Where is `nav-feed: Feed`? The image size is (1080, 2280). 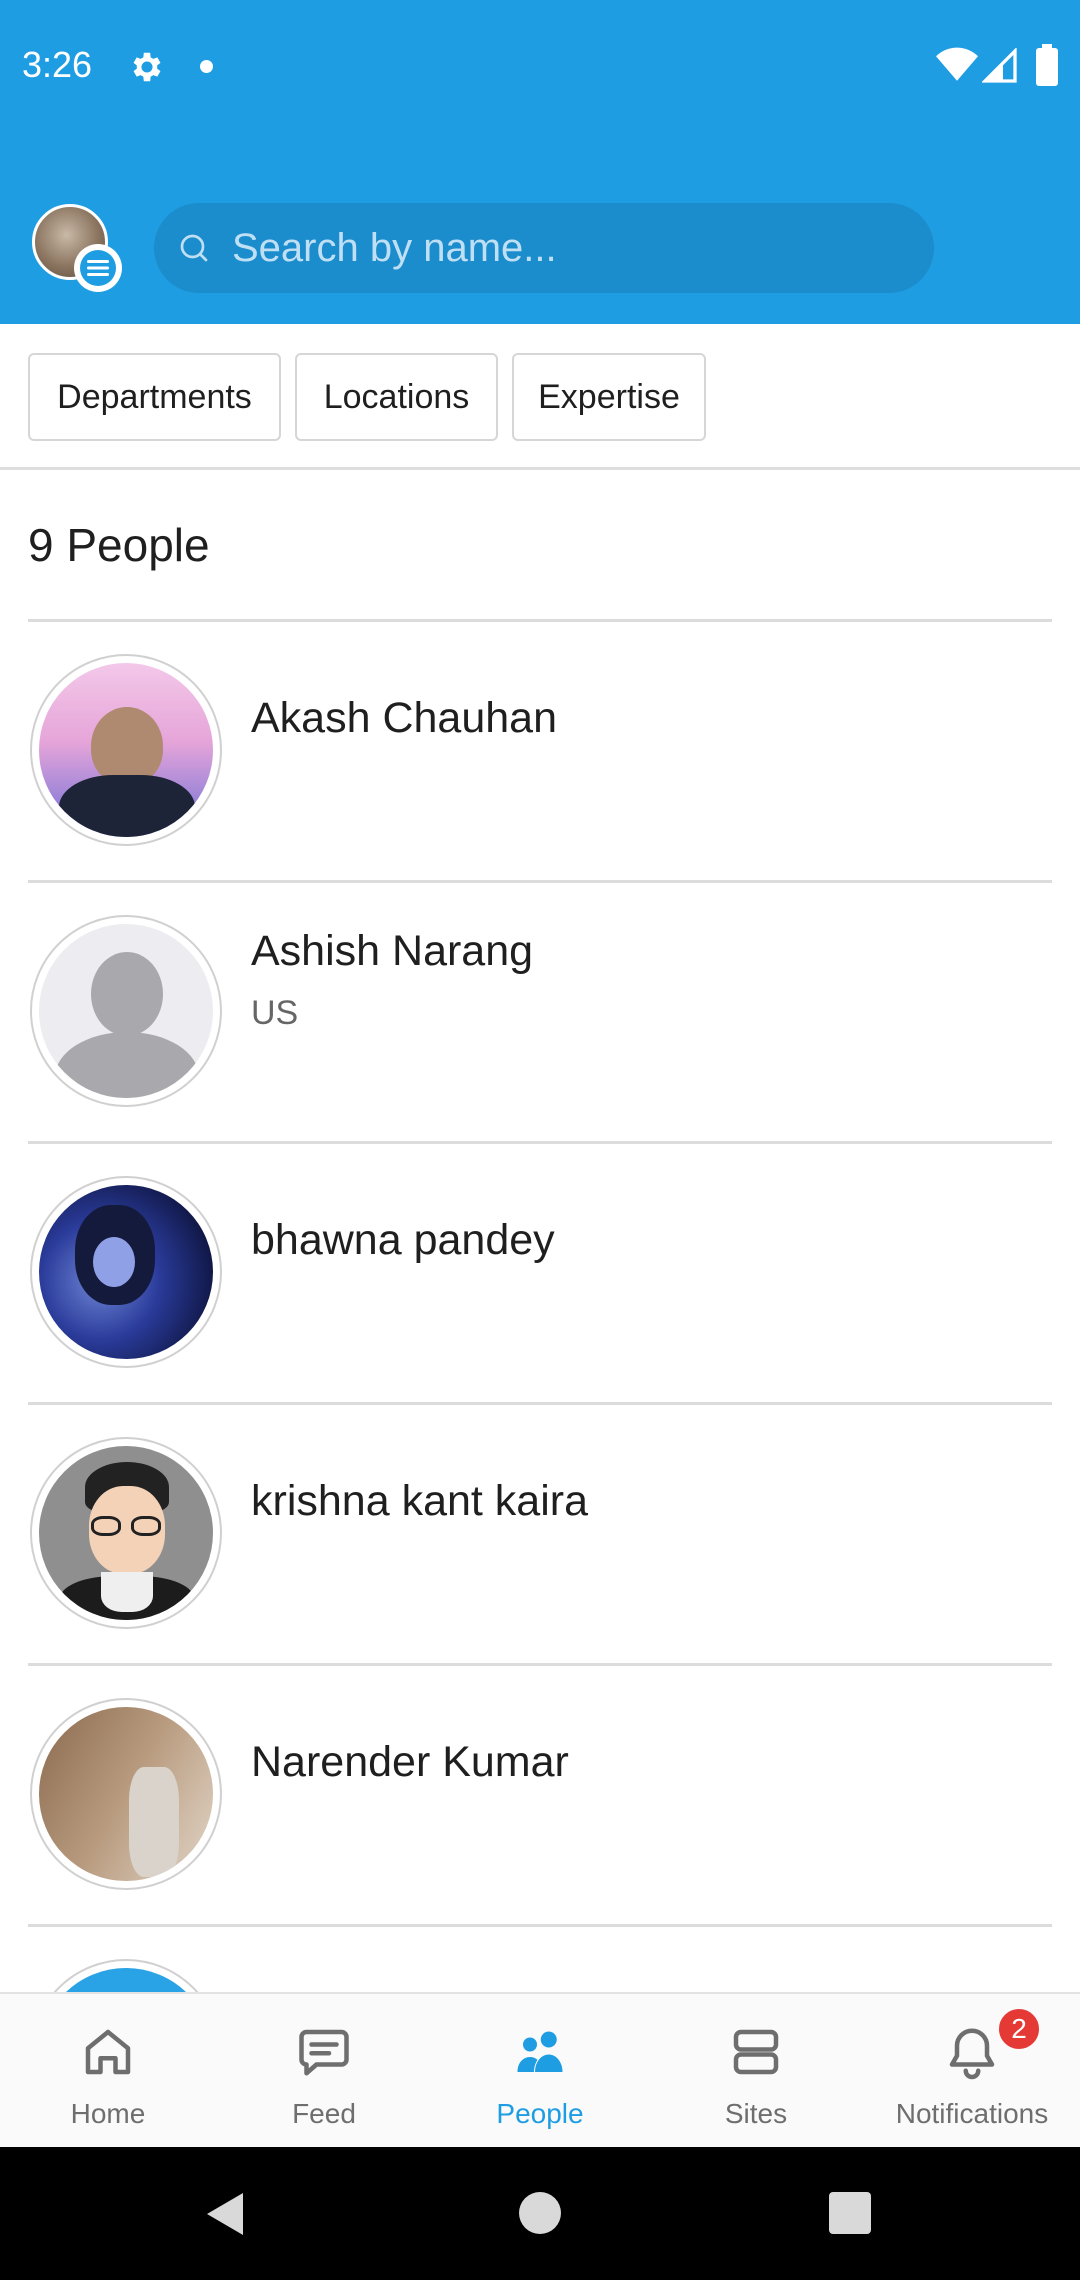
nav-feed: Feed is located at coordinates (324, 2071).